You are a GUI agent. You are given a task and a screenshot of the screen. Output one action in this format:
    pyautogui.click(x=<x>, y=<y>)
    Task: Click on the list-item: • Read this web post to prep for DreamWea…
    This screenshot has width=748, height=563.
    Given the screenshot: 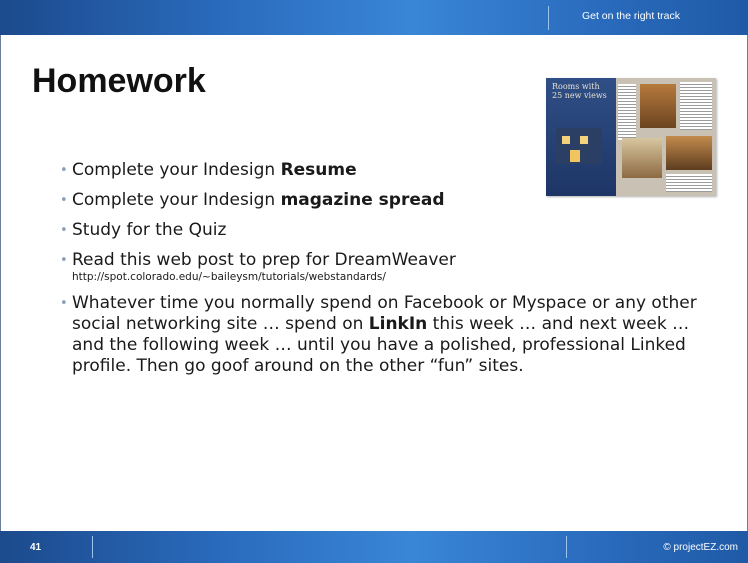 What is the action you would take?
    pyautogui.click(x=386, y=267)
    